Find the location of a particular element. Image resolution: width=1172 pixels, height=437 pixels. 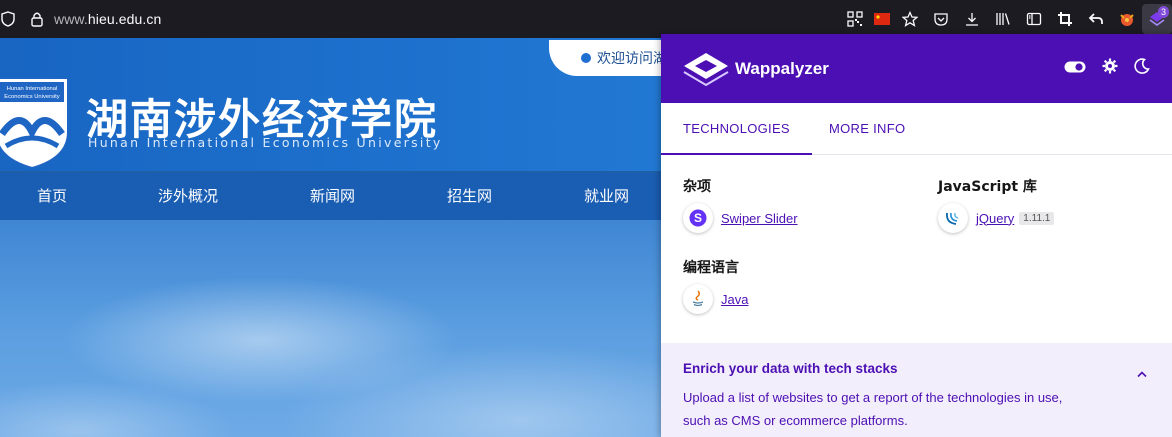

version-badge: 1.11.1 is located at coordinates (1037, 218).